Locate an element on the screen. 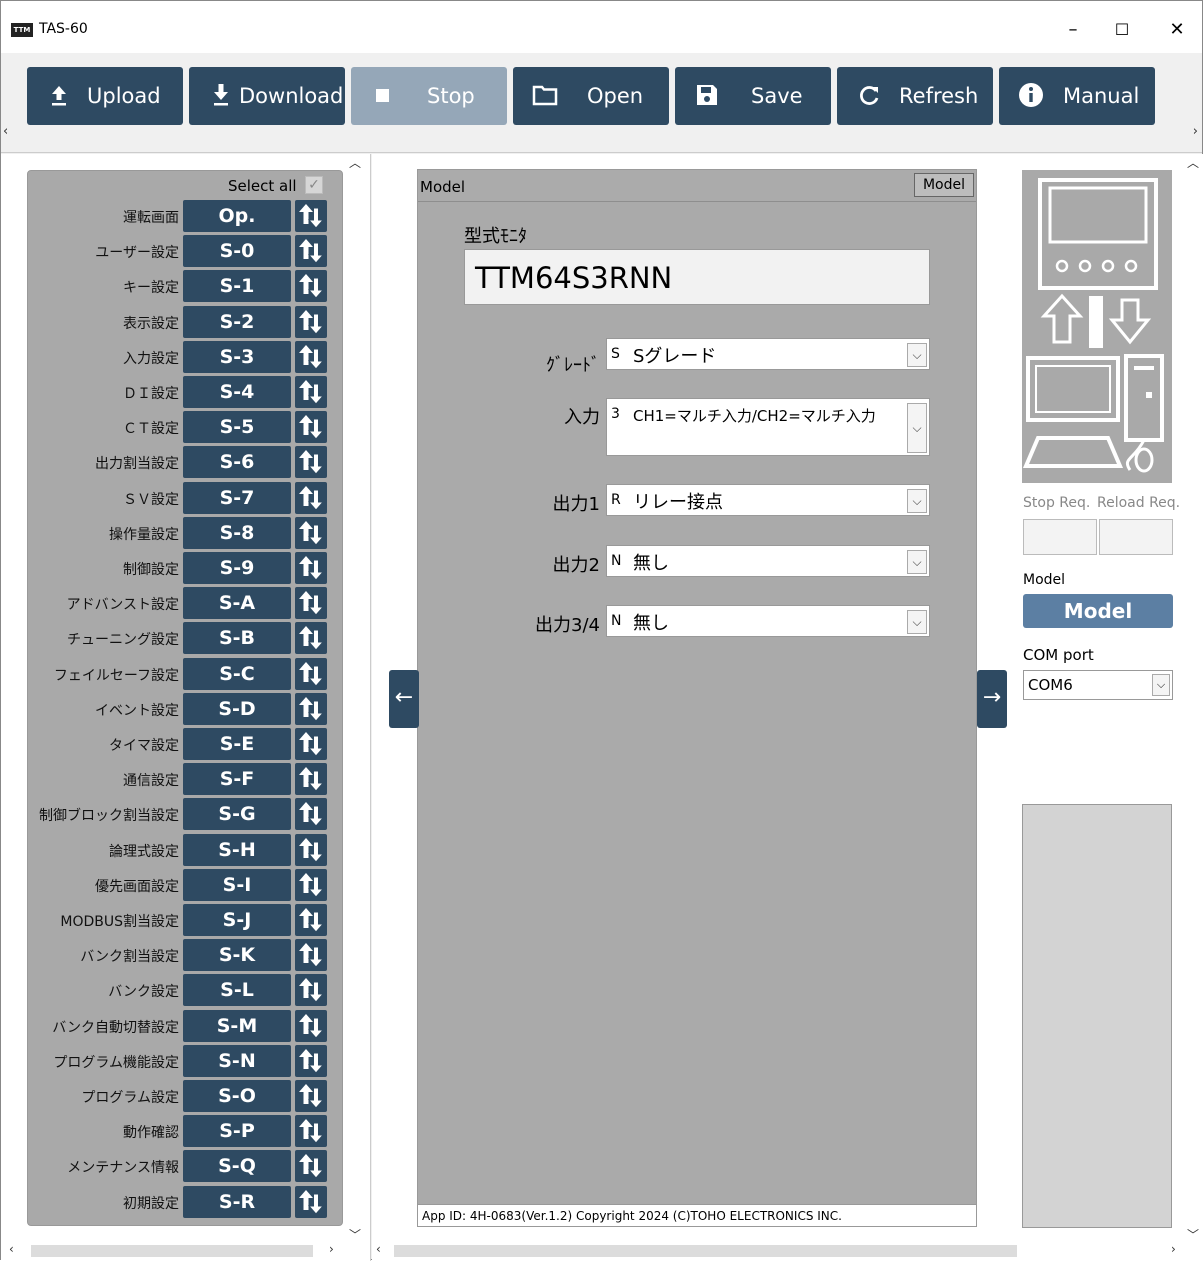  output1-select: R リレー接点 ⌵ is located at coordinates (768, 500).